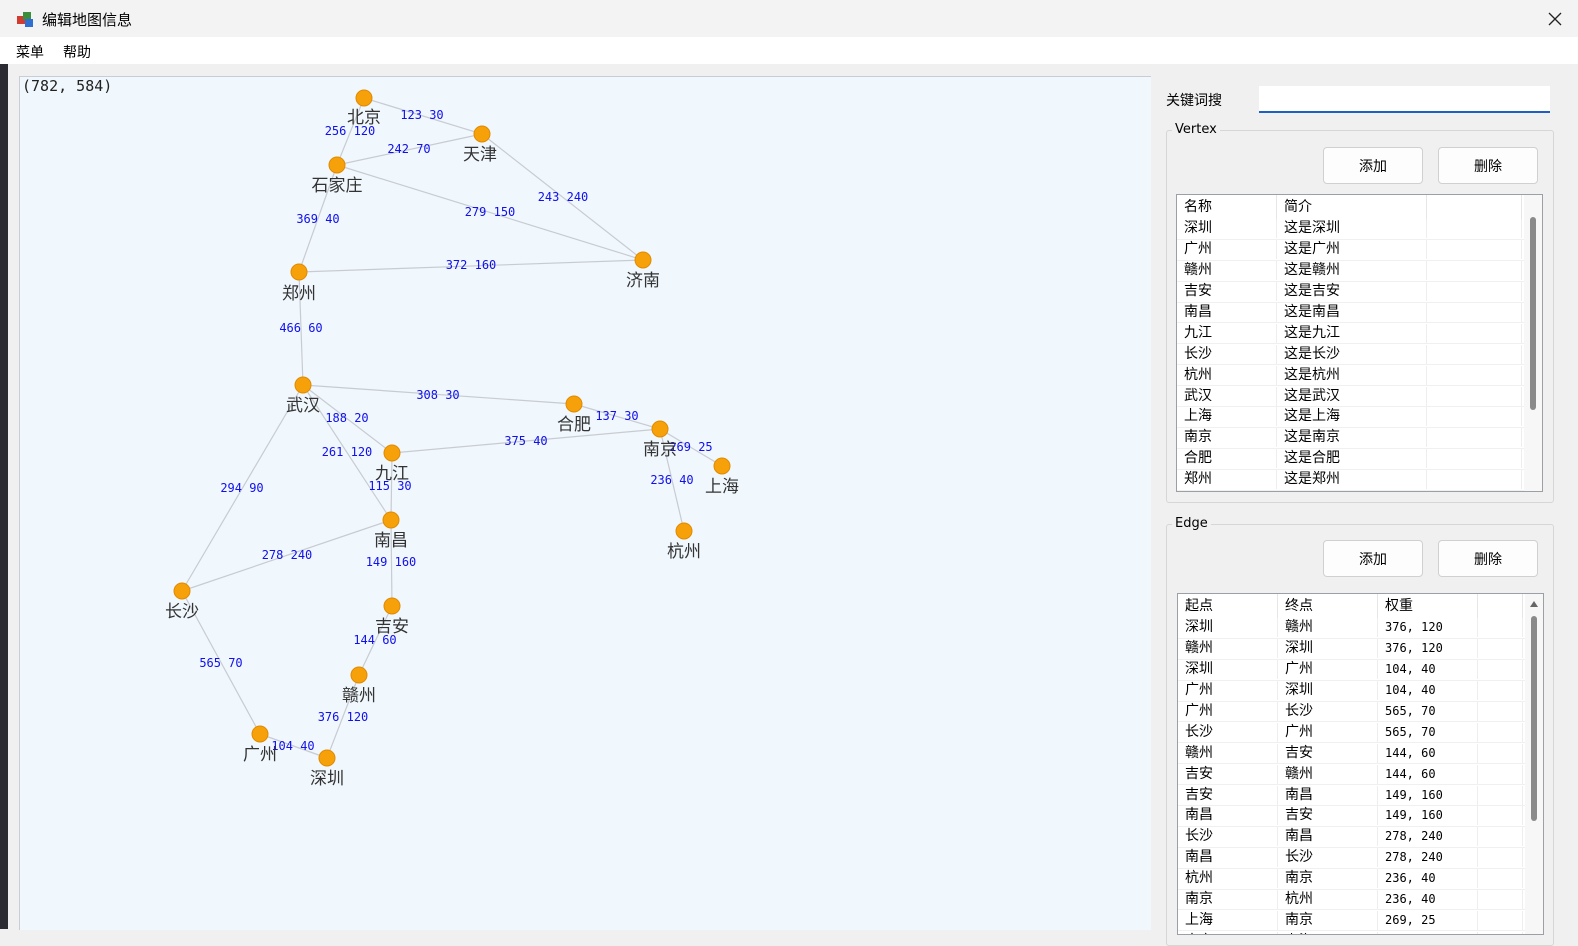  I want to click on column-header-description: 简介, so click(1352, 207).